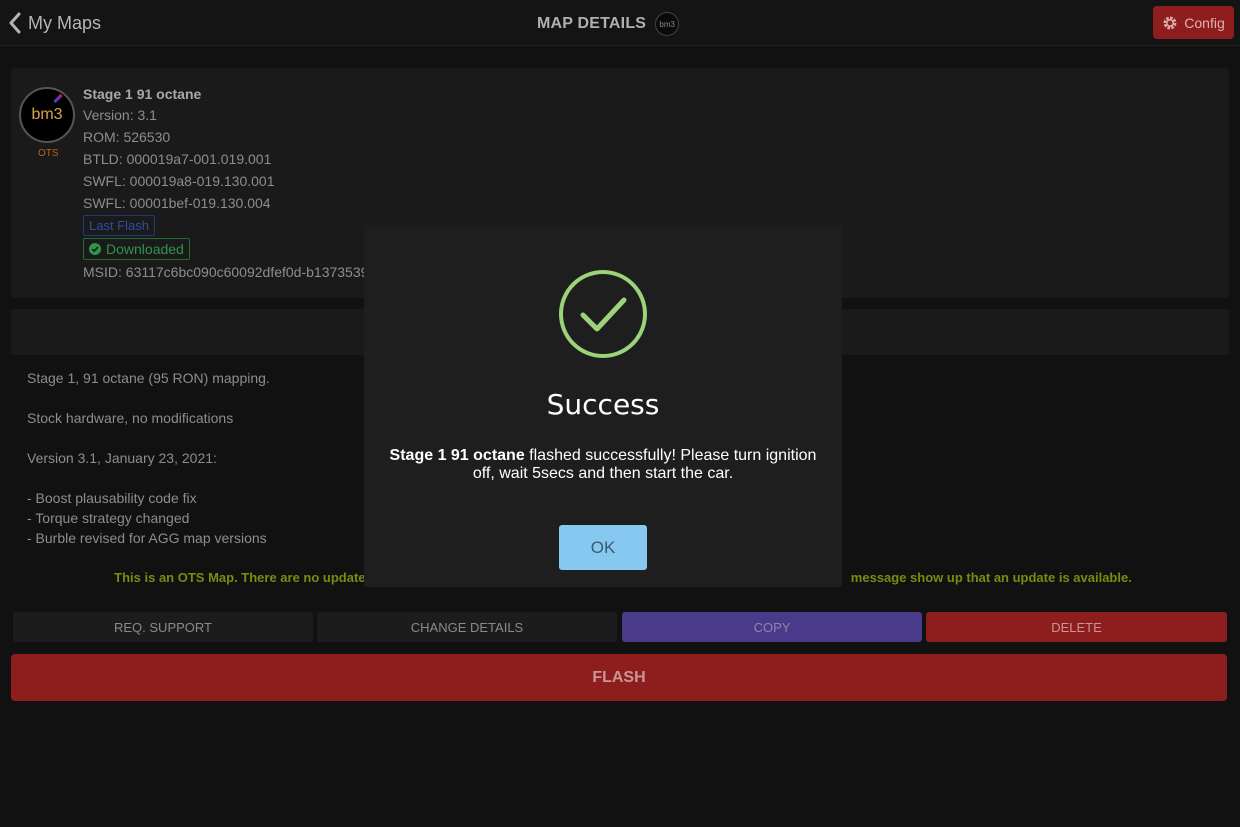 Image resolution: width=1240 pixels, height=827 pixels. Describe the element at coordinates (226, 272) in the screenshot. I see `map-msid: MSID: 63117c6bc090c60092dfef0d-b1373539` at that location.